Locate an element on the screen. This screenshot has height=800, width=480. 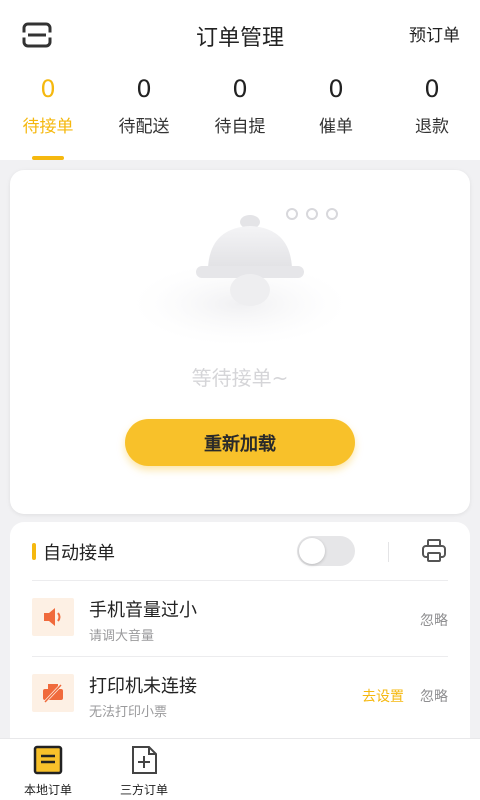
auto-accept-label: 自动接单 is located at coordinates (79, 553).